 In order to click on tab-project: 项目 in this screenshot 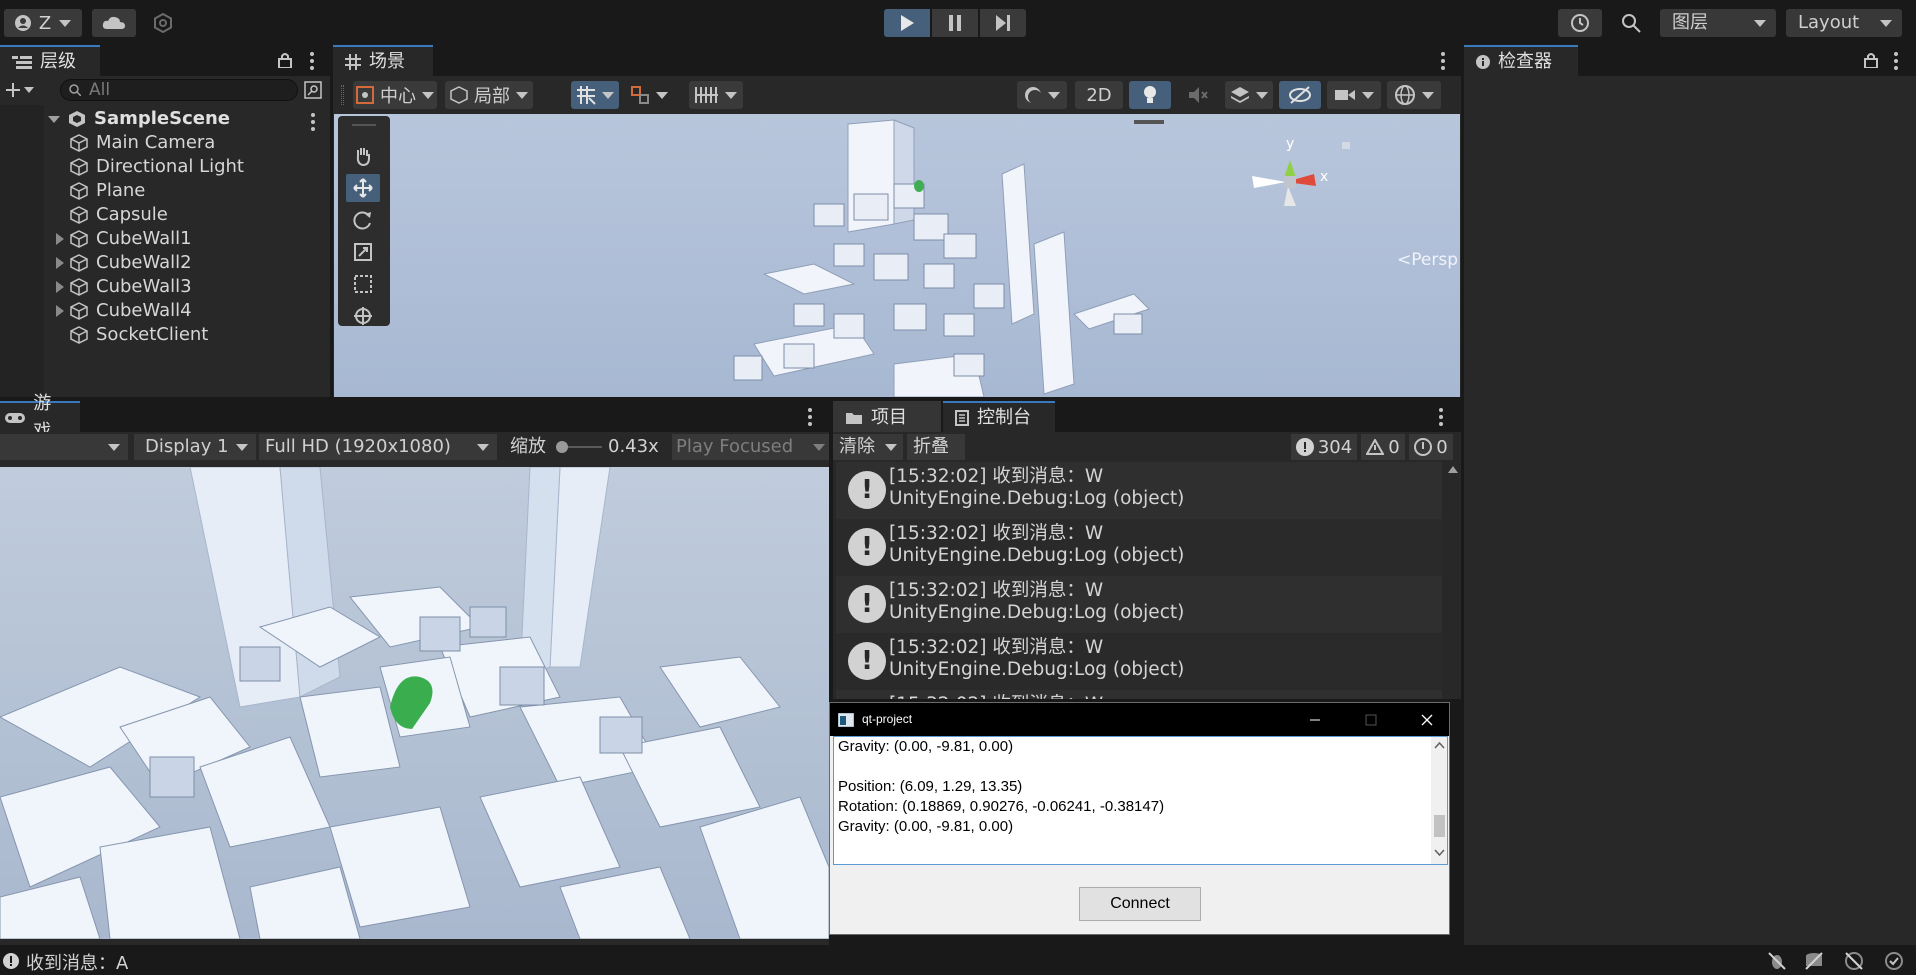, I will do `click(887, 416)`.